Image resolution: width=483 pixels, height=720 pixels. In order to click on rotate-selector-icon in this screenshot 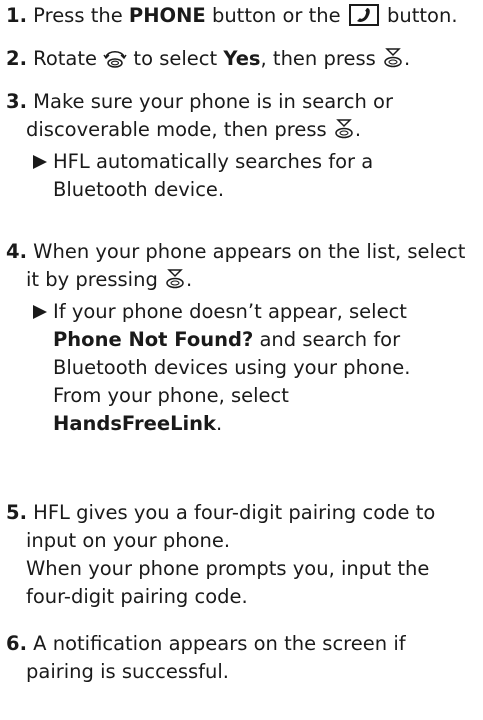, I will do `click(115, 62)`.